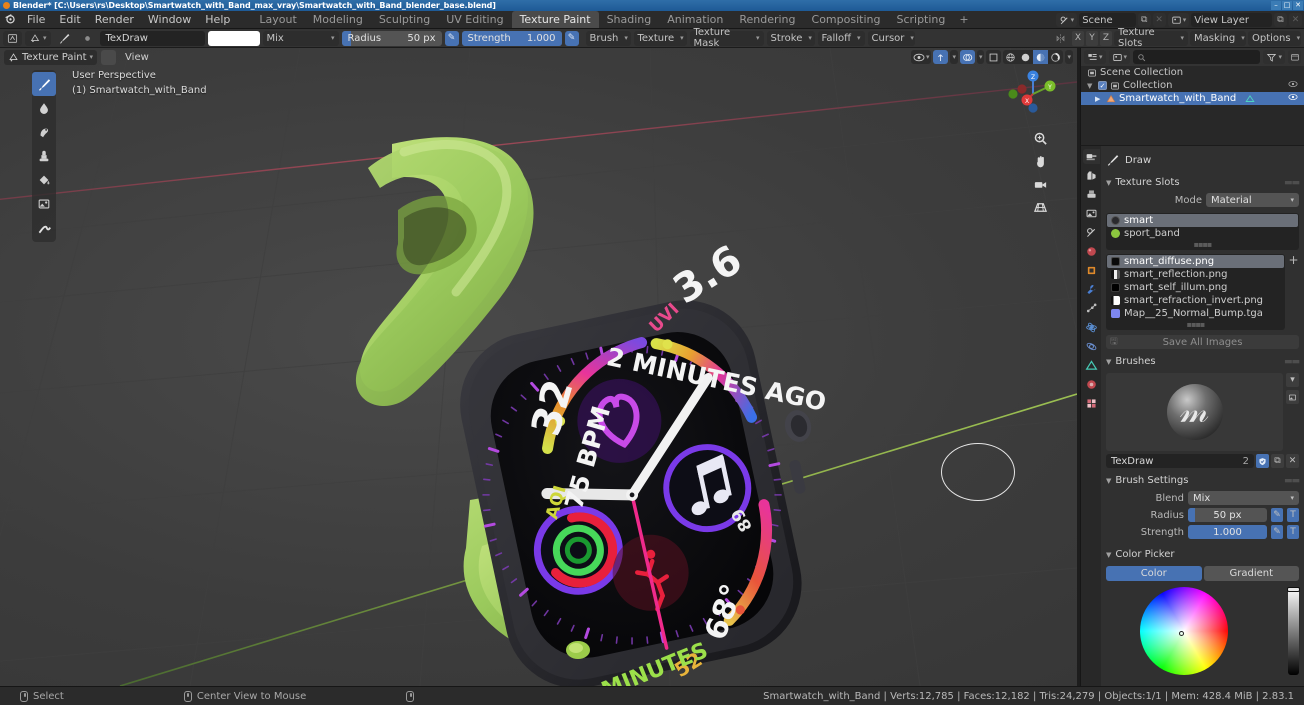 Image resolution: width=1304 pixels, height=705 pixels. Describe the element at coordinates (44, 108) in the screenshot. I see `soften-tool-button` at that location.